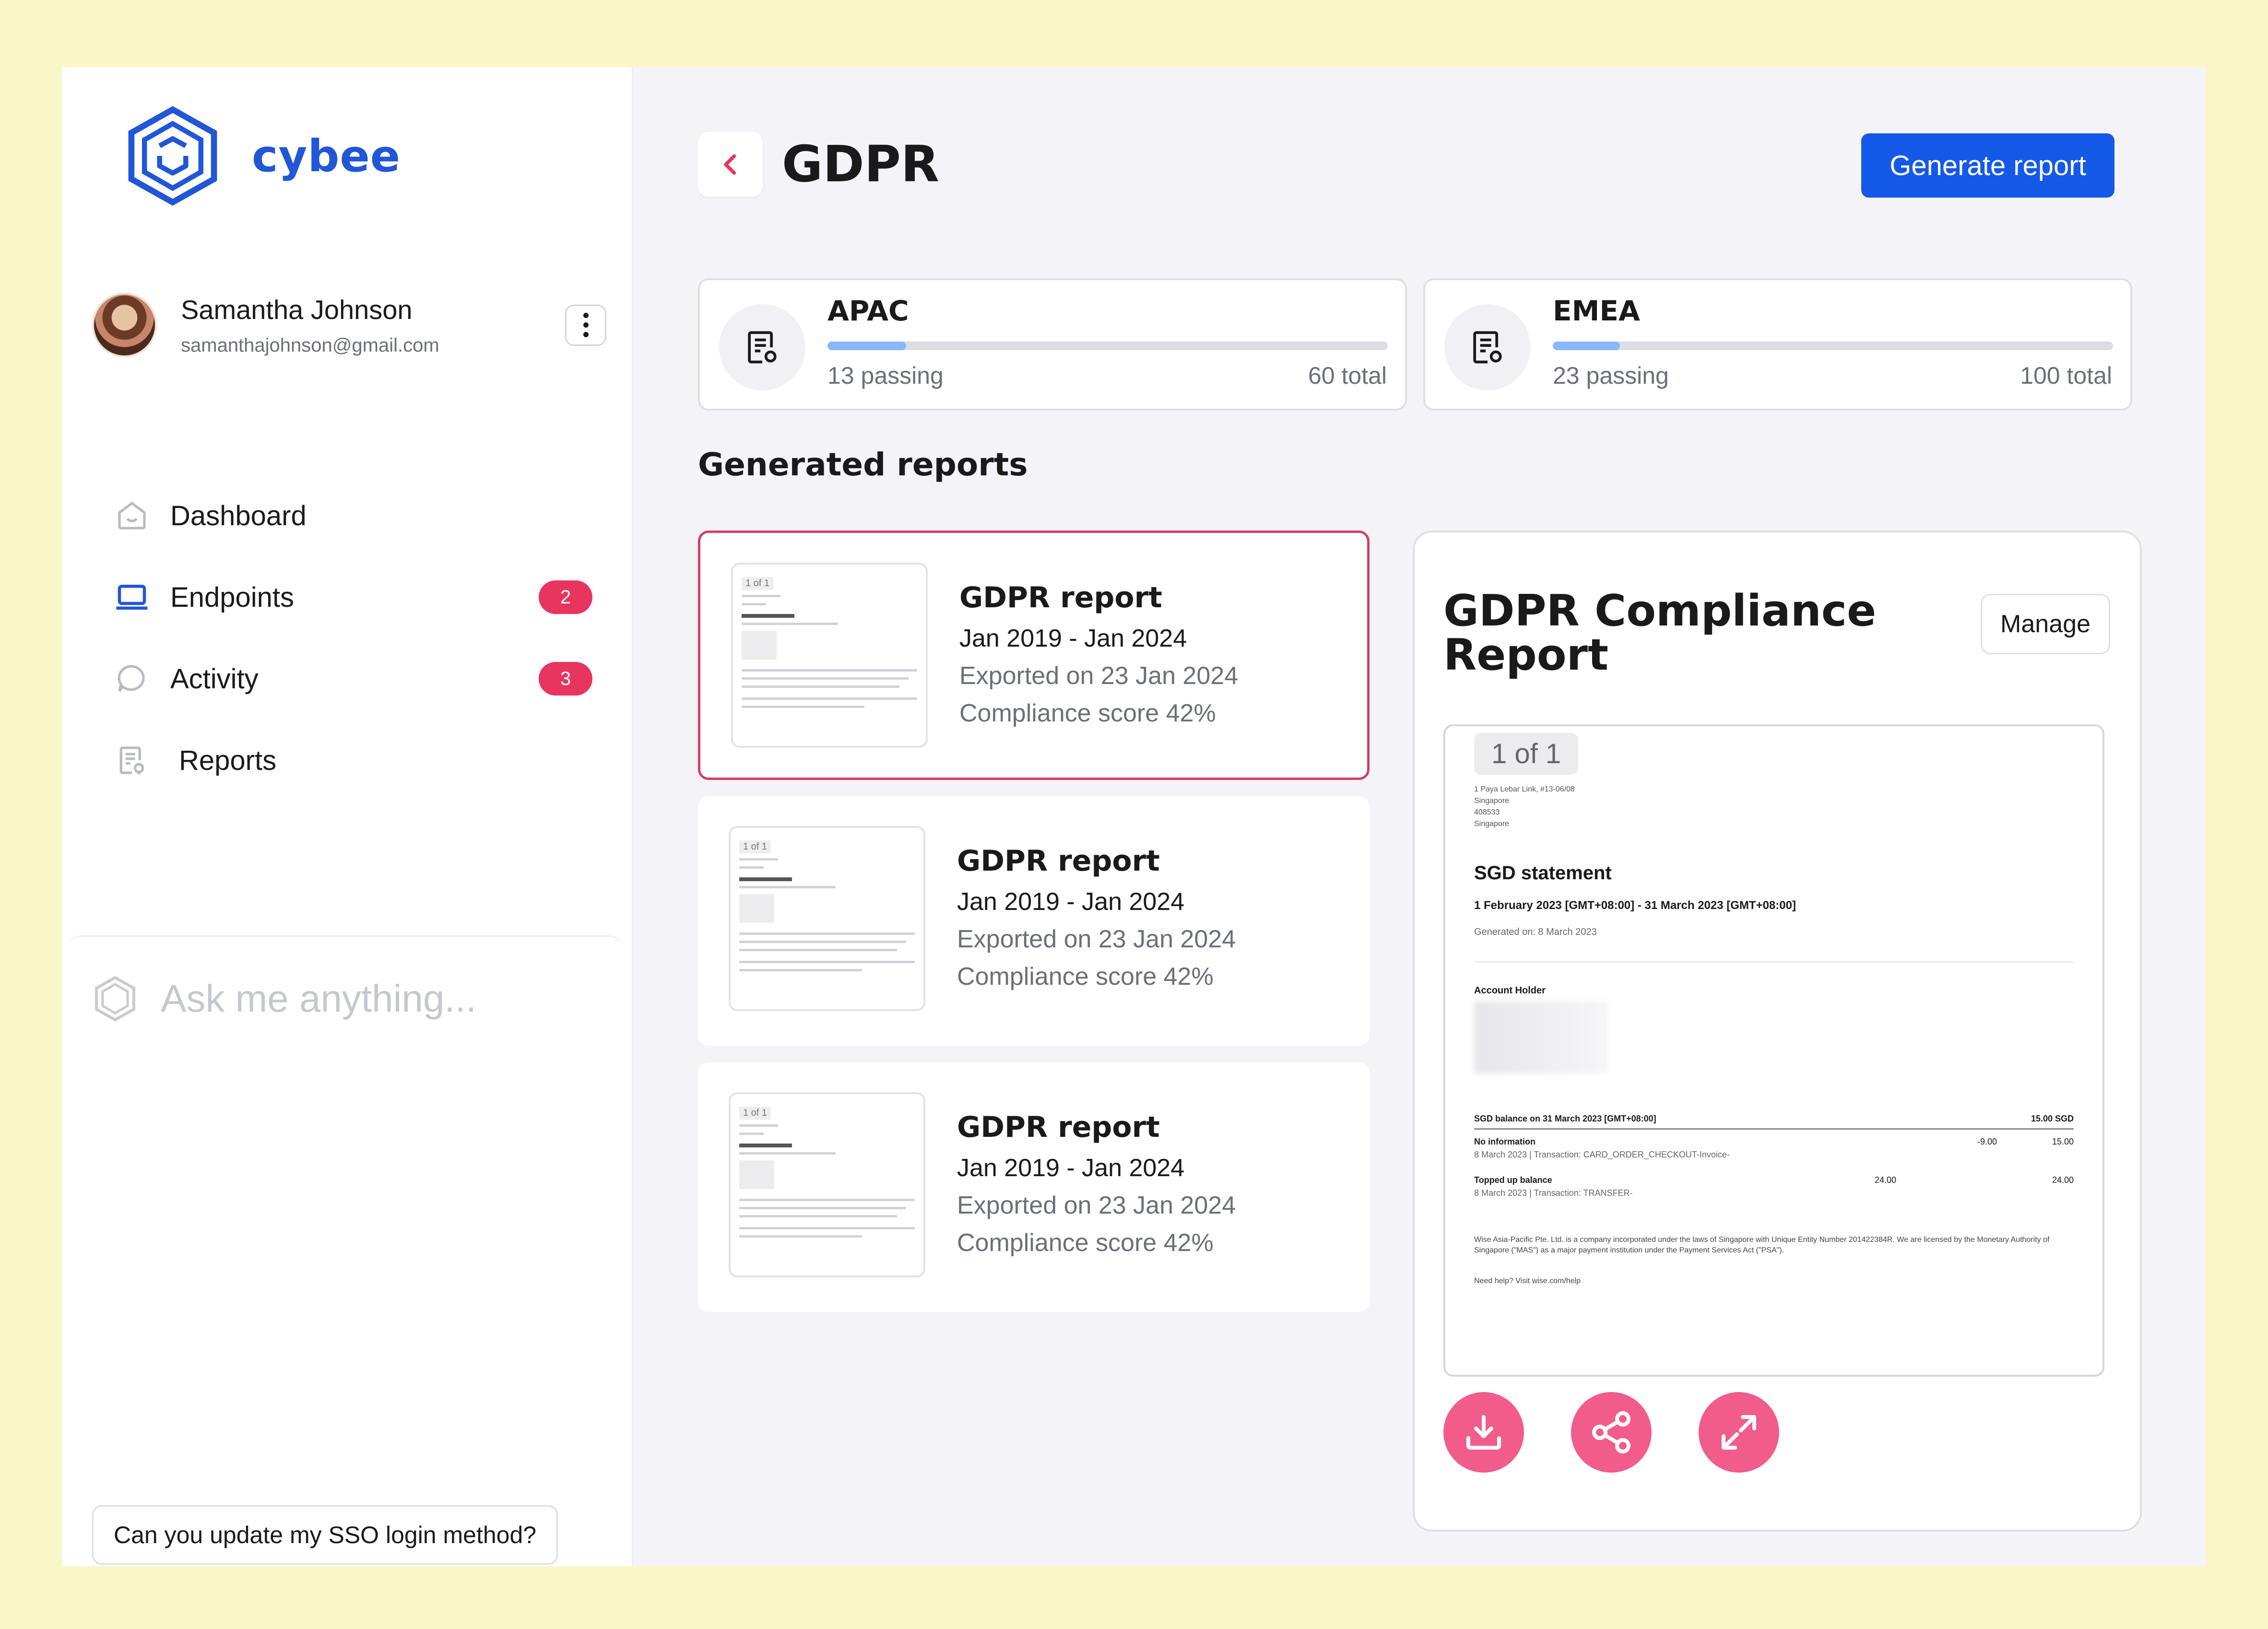 The height and width of the screenshot is (1629, 2268). What do you see at coordinates (232, 597) in the screenshot?
I see `sidebar-item-label: Endpoints` at bounding box center [232, 597].